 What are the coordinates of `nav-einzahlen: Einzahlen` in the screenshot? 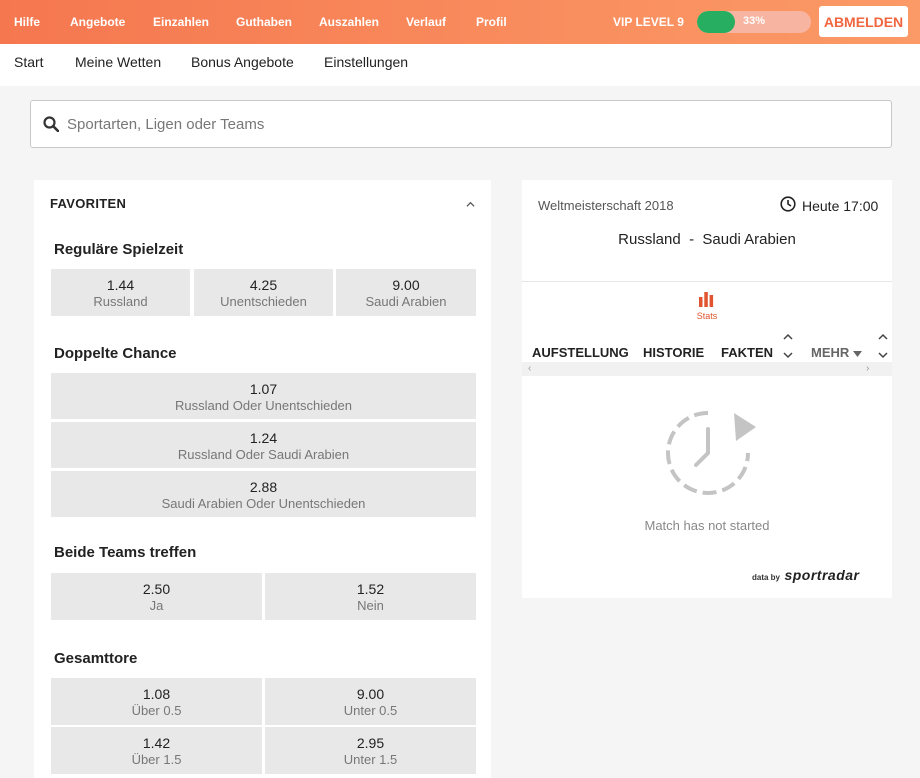 It's located at (181, 22).